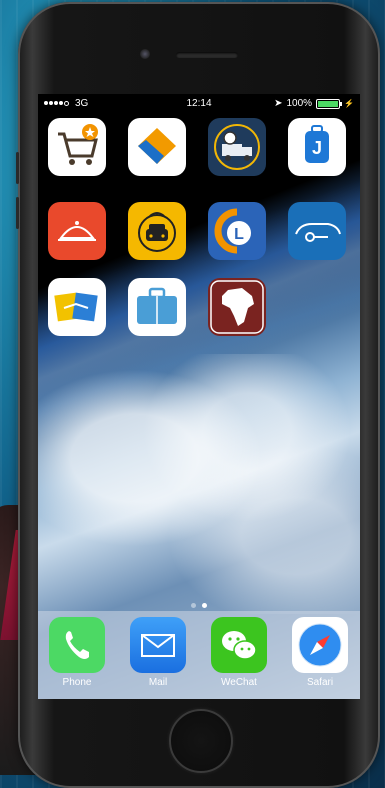 This screenshot has height=788, width=385. I want to click on safari-icon, so click(320, 645).